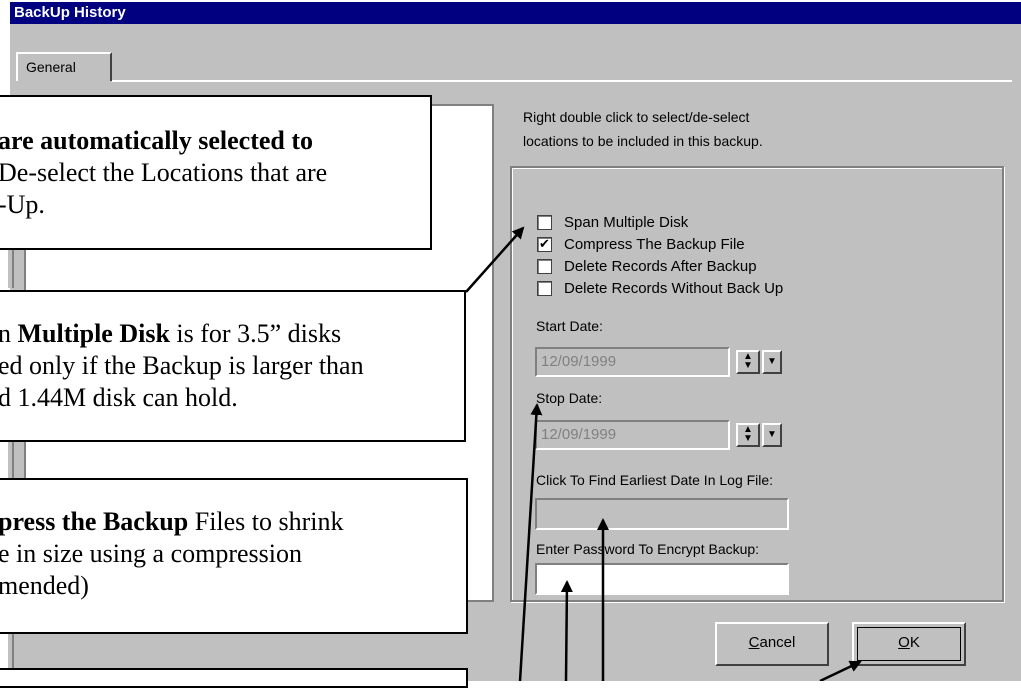 This screenshot has height=688, width=1021. I want to click on arrow-to-password, so click(566, 630).